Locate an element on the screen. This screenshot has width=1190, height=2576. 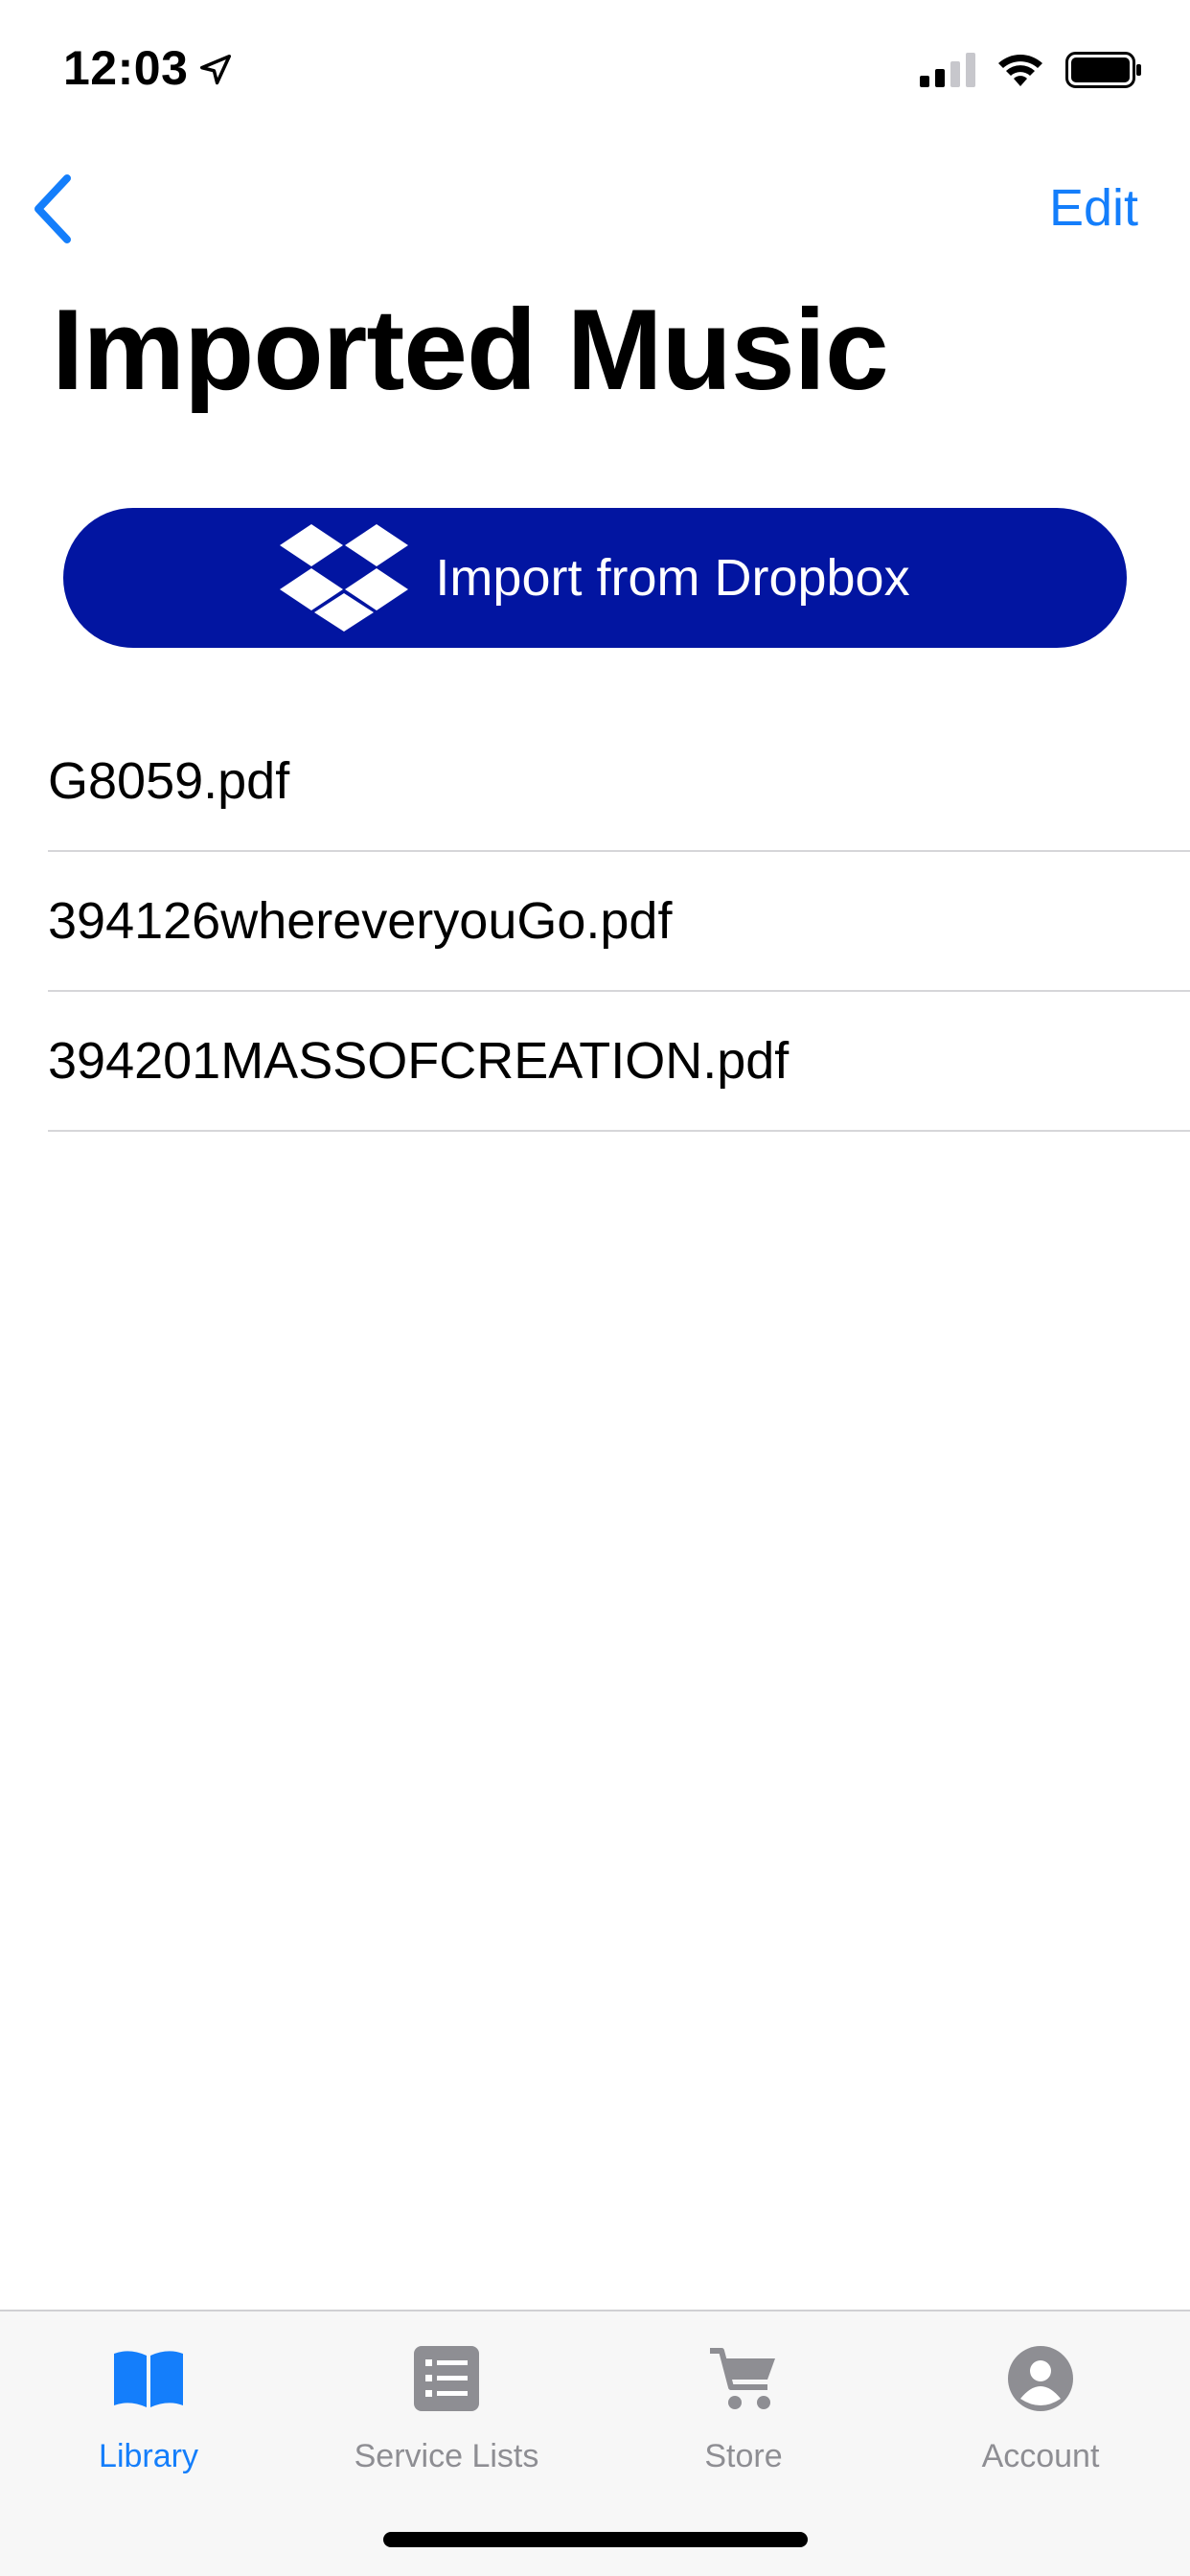
tab-label: Library is located at coordinates (148, 2456).